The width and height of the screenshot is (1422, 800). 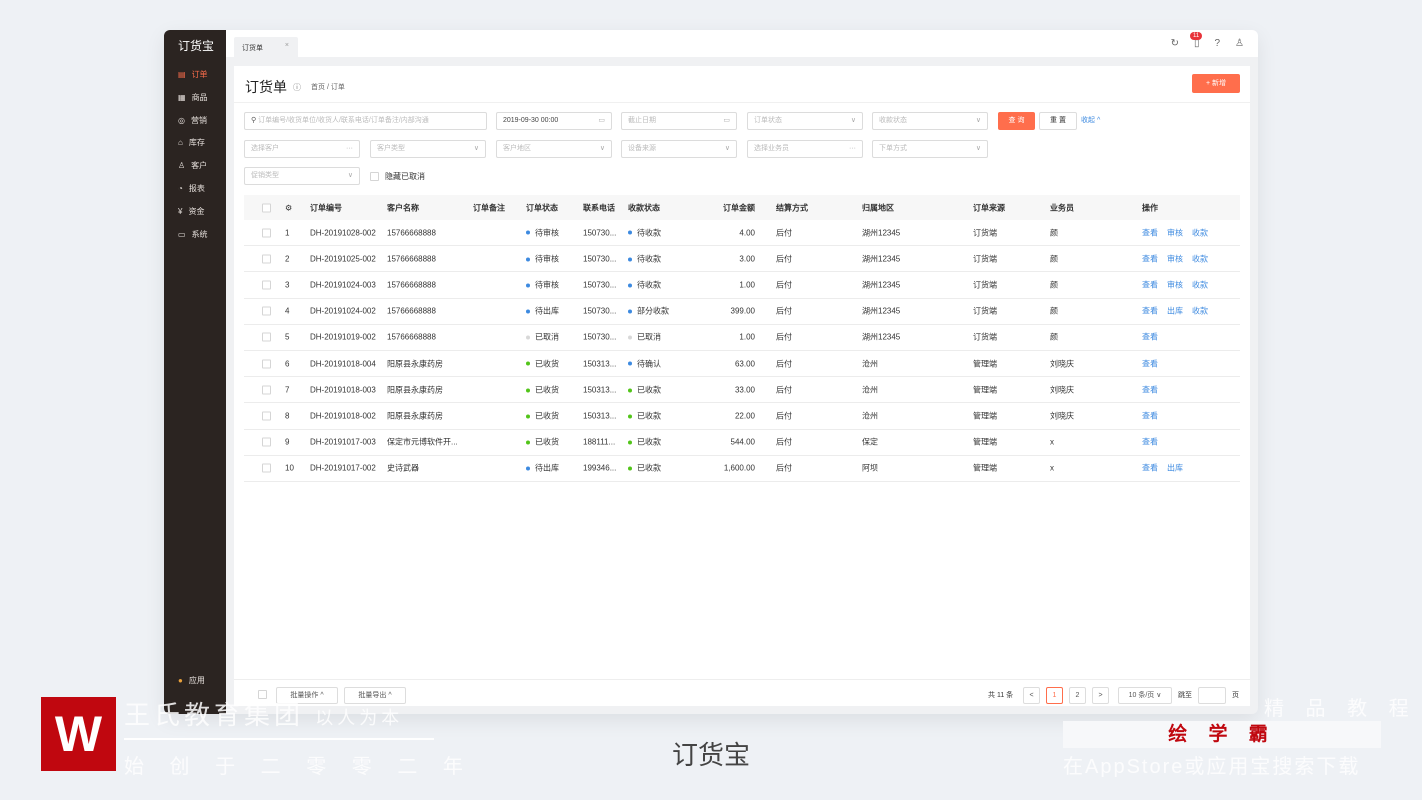 I want to click on customer-type-select: 客户类型 ∨, so click(x=428, y=149).